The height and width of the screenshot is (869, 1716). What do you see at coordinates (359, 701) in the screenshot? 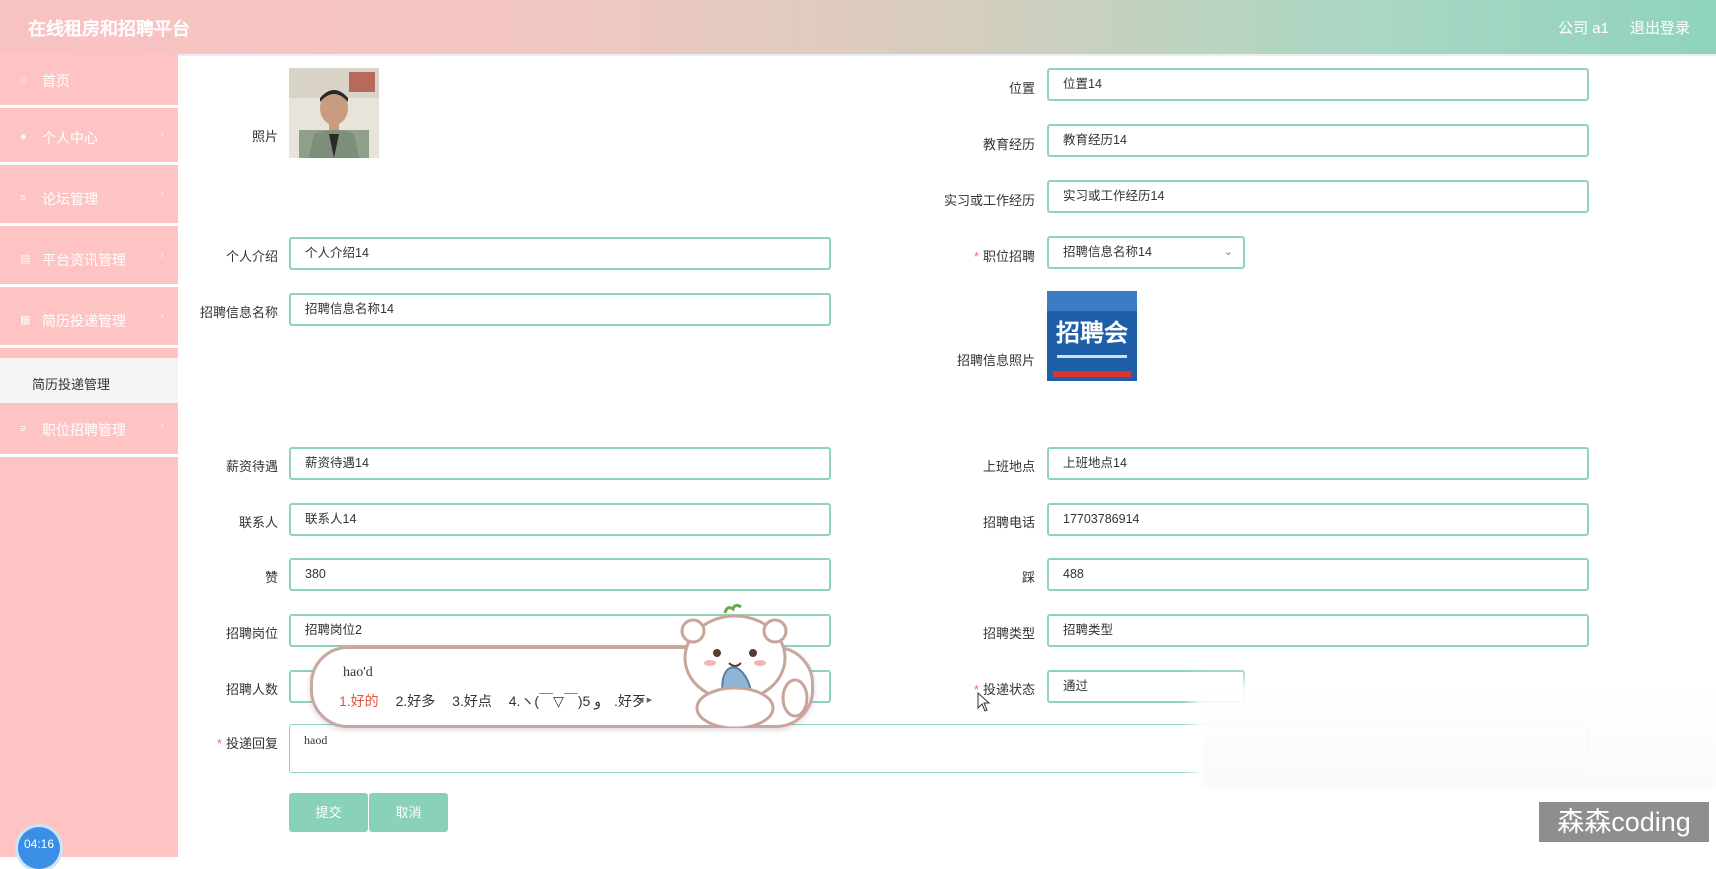
I see `ime-candidate: 1.好的` at bounding box center [359, 701].